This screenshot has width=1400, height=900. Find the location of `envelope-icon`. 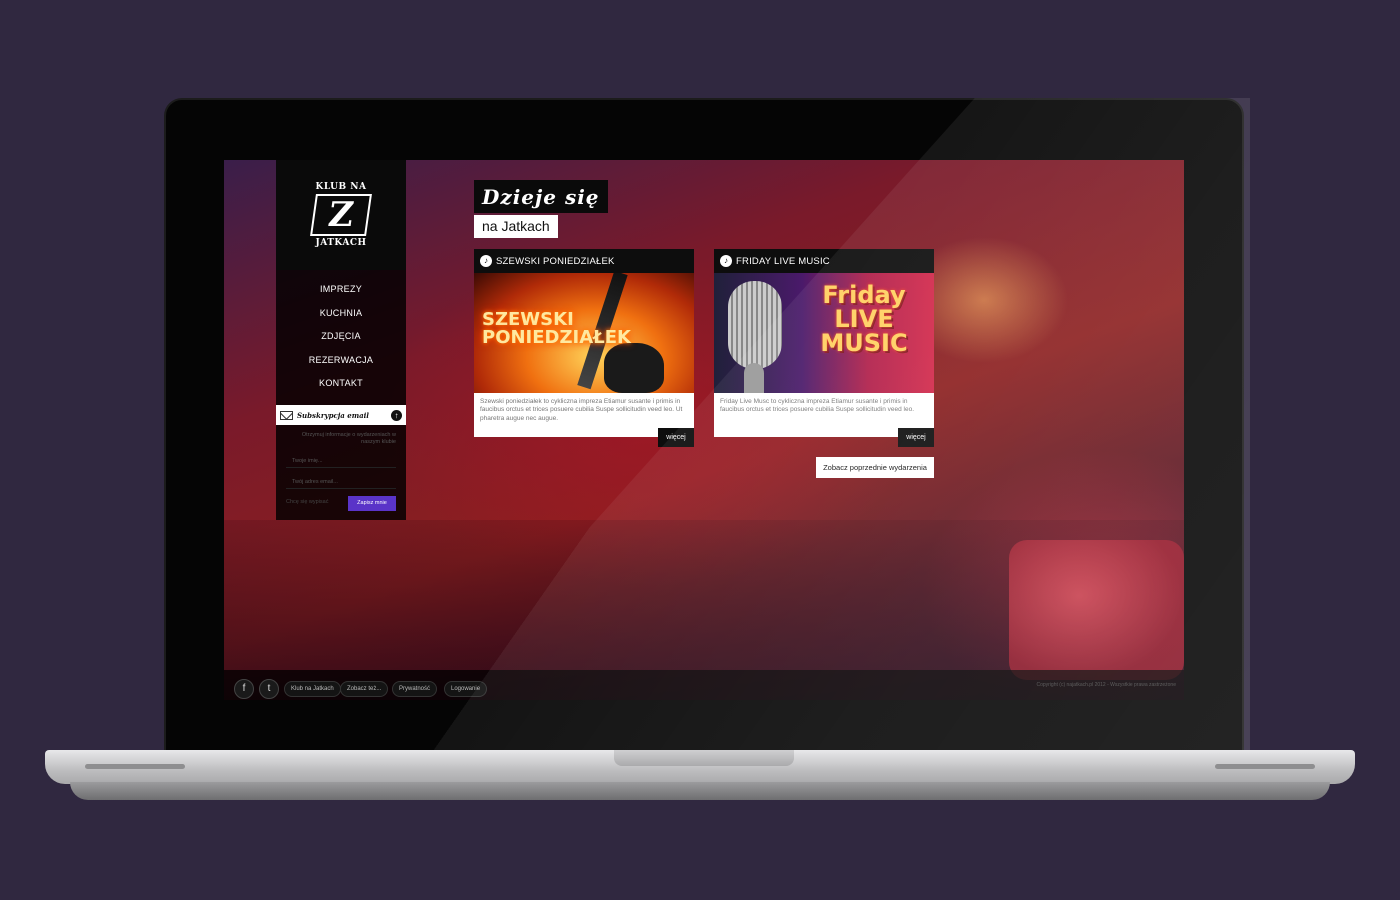

envelope-icon is located at coordinates (286, 415).